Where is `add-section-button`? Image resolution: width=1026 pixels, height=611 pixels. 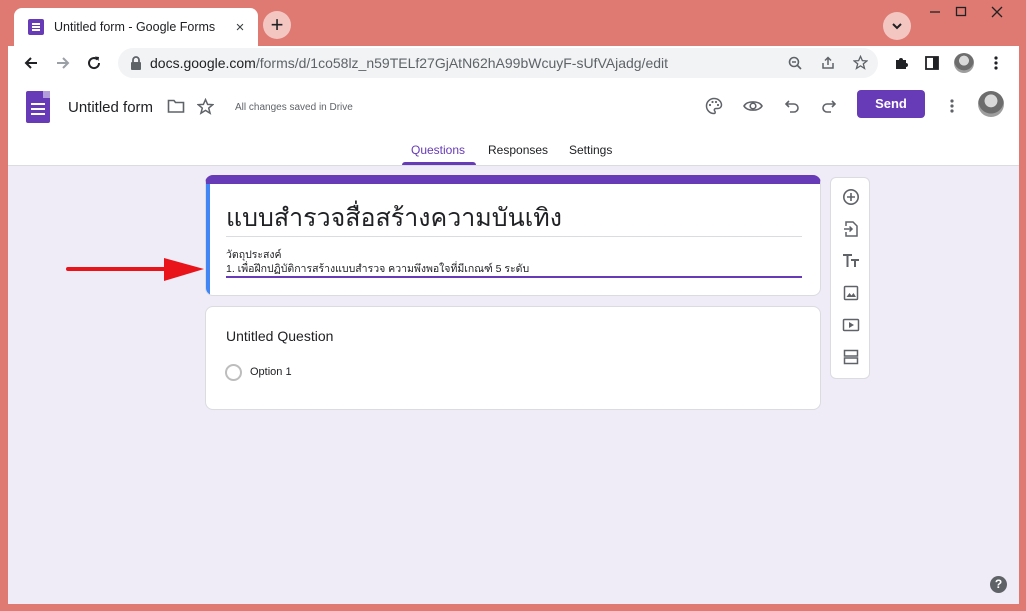
add-section-button is located at coordinates (851, 357).